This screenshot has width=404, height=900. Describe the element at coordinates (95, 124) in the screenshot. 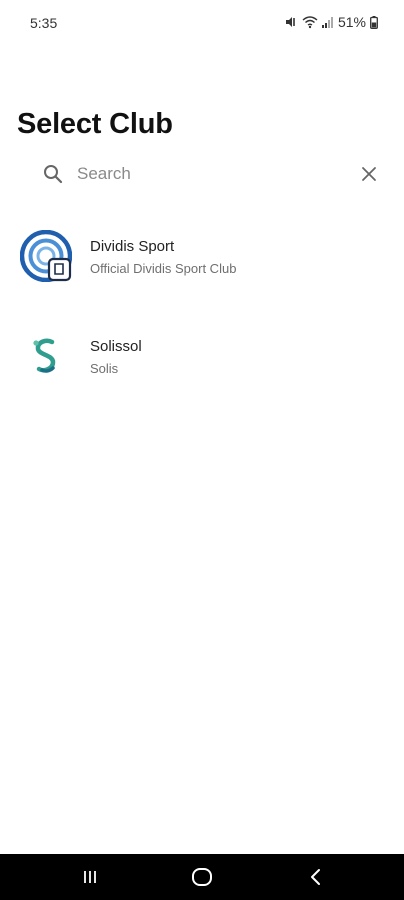

I see `page-title: Select Club` at that location.